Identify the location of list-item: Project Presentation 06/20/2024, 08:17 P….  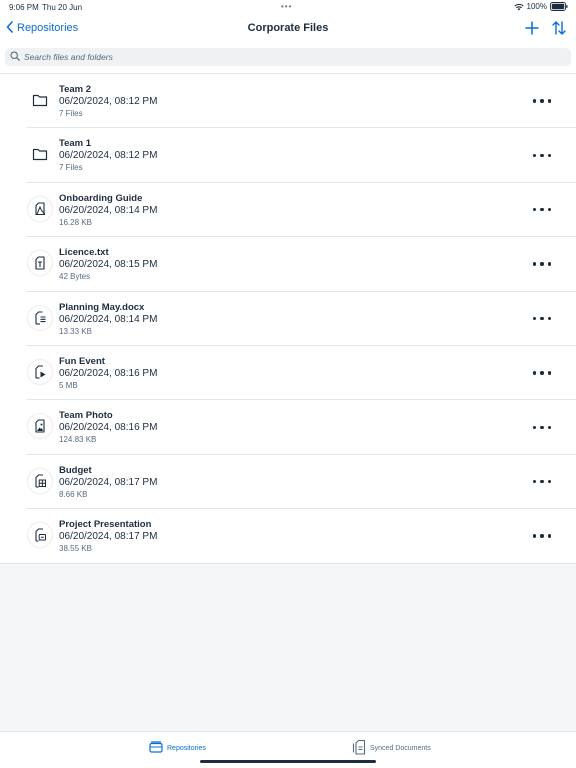
(288, 536).